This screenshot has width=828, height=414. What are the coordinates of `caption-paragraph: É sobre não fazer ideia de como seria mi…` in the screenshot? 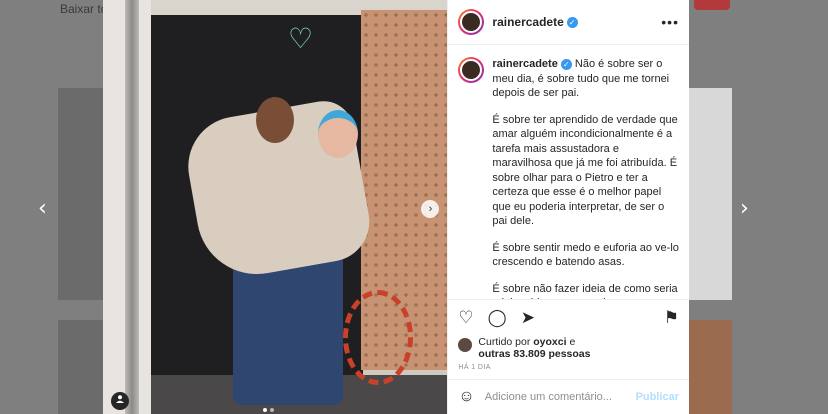 It's located at (585, 291).